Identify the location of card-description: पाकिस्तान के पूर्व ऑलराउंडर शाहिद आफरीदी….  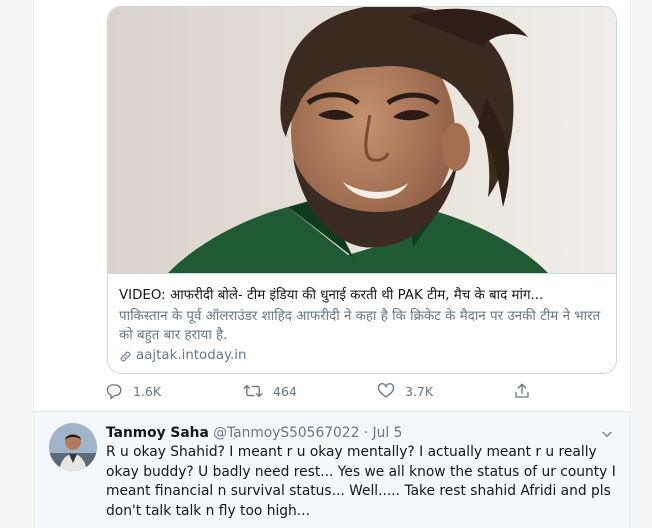
(360, 326).